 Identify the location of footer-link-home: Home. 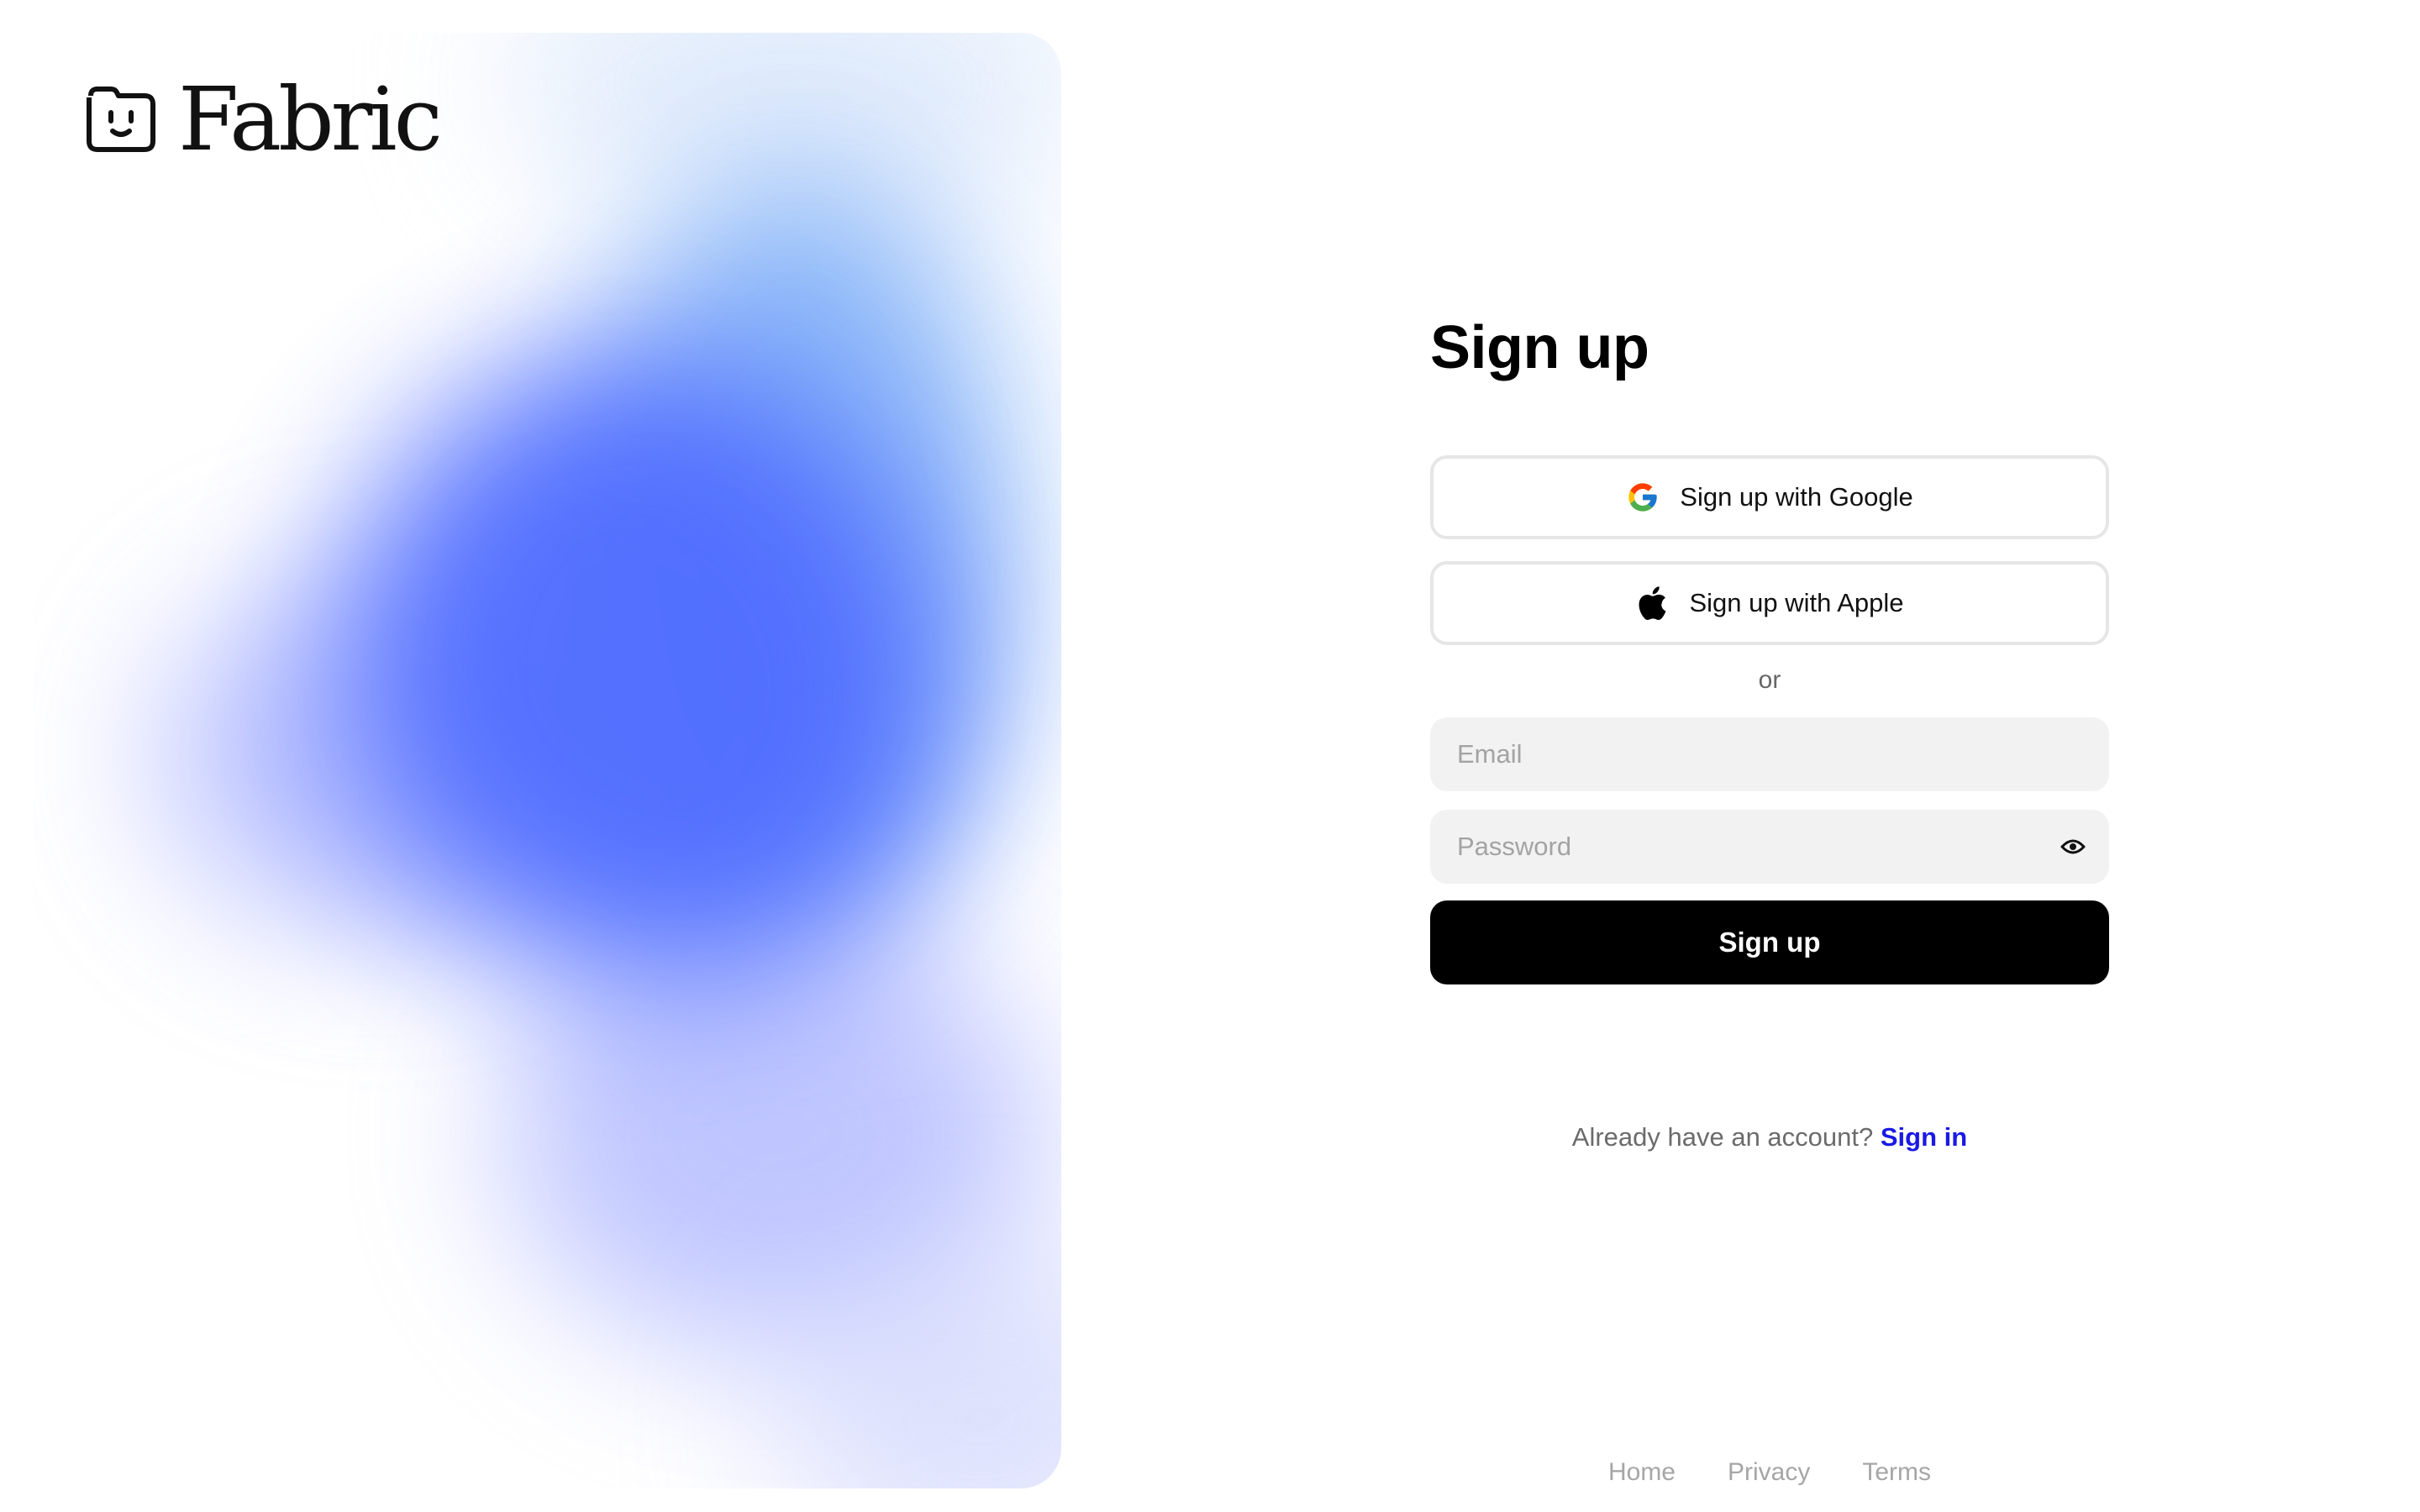
(1642, 1472).